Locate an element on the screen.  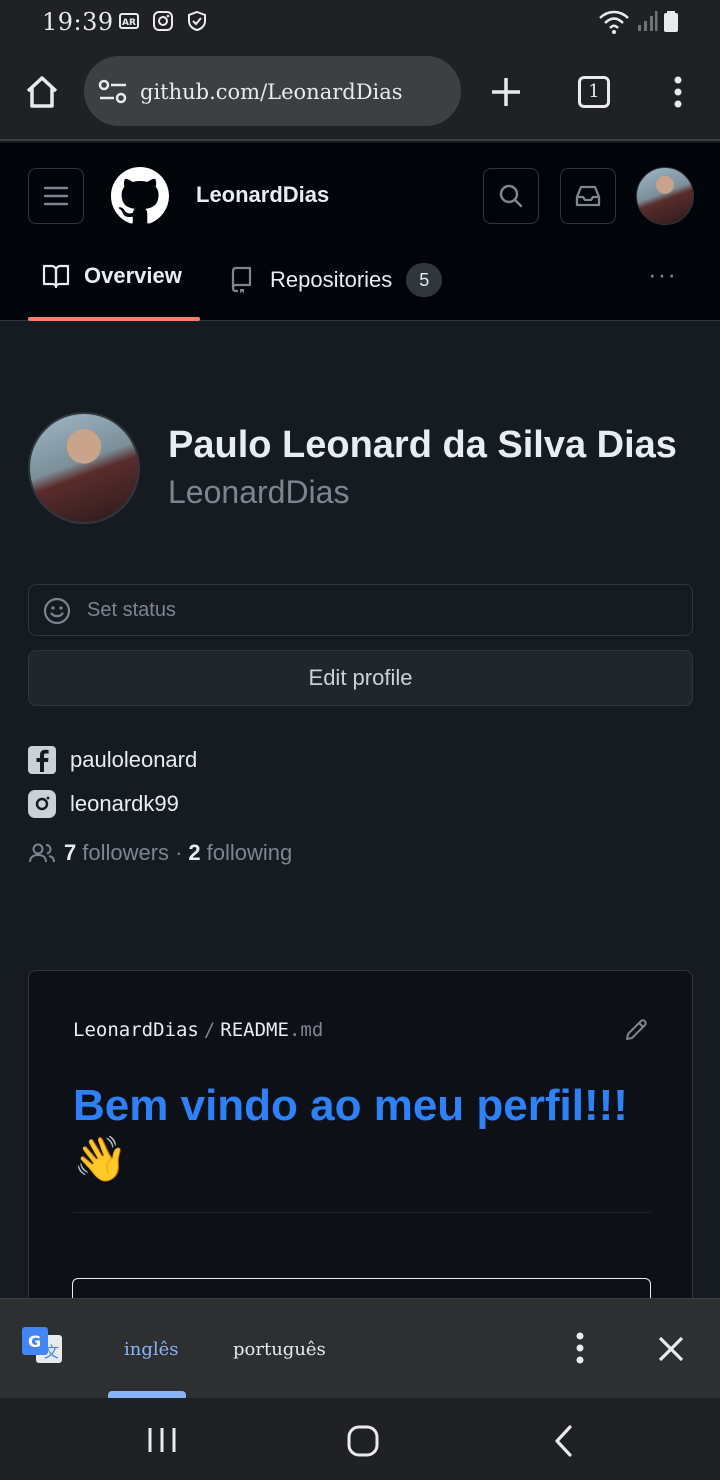
readme-divider is located at coordinates (362, 1212).